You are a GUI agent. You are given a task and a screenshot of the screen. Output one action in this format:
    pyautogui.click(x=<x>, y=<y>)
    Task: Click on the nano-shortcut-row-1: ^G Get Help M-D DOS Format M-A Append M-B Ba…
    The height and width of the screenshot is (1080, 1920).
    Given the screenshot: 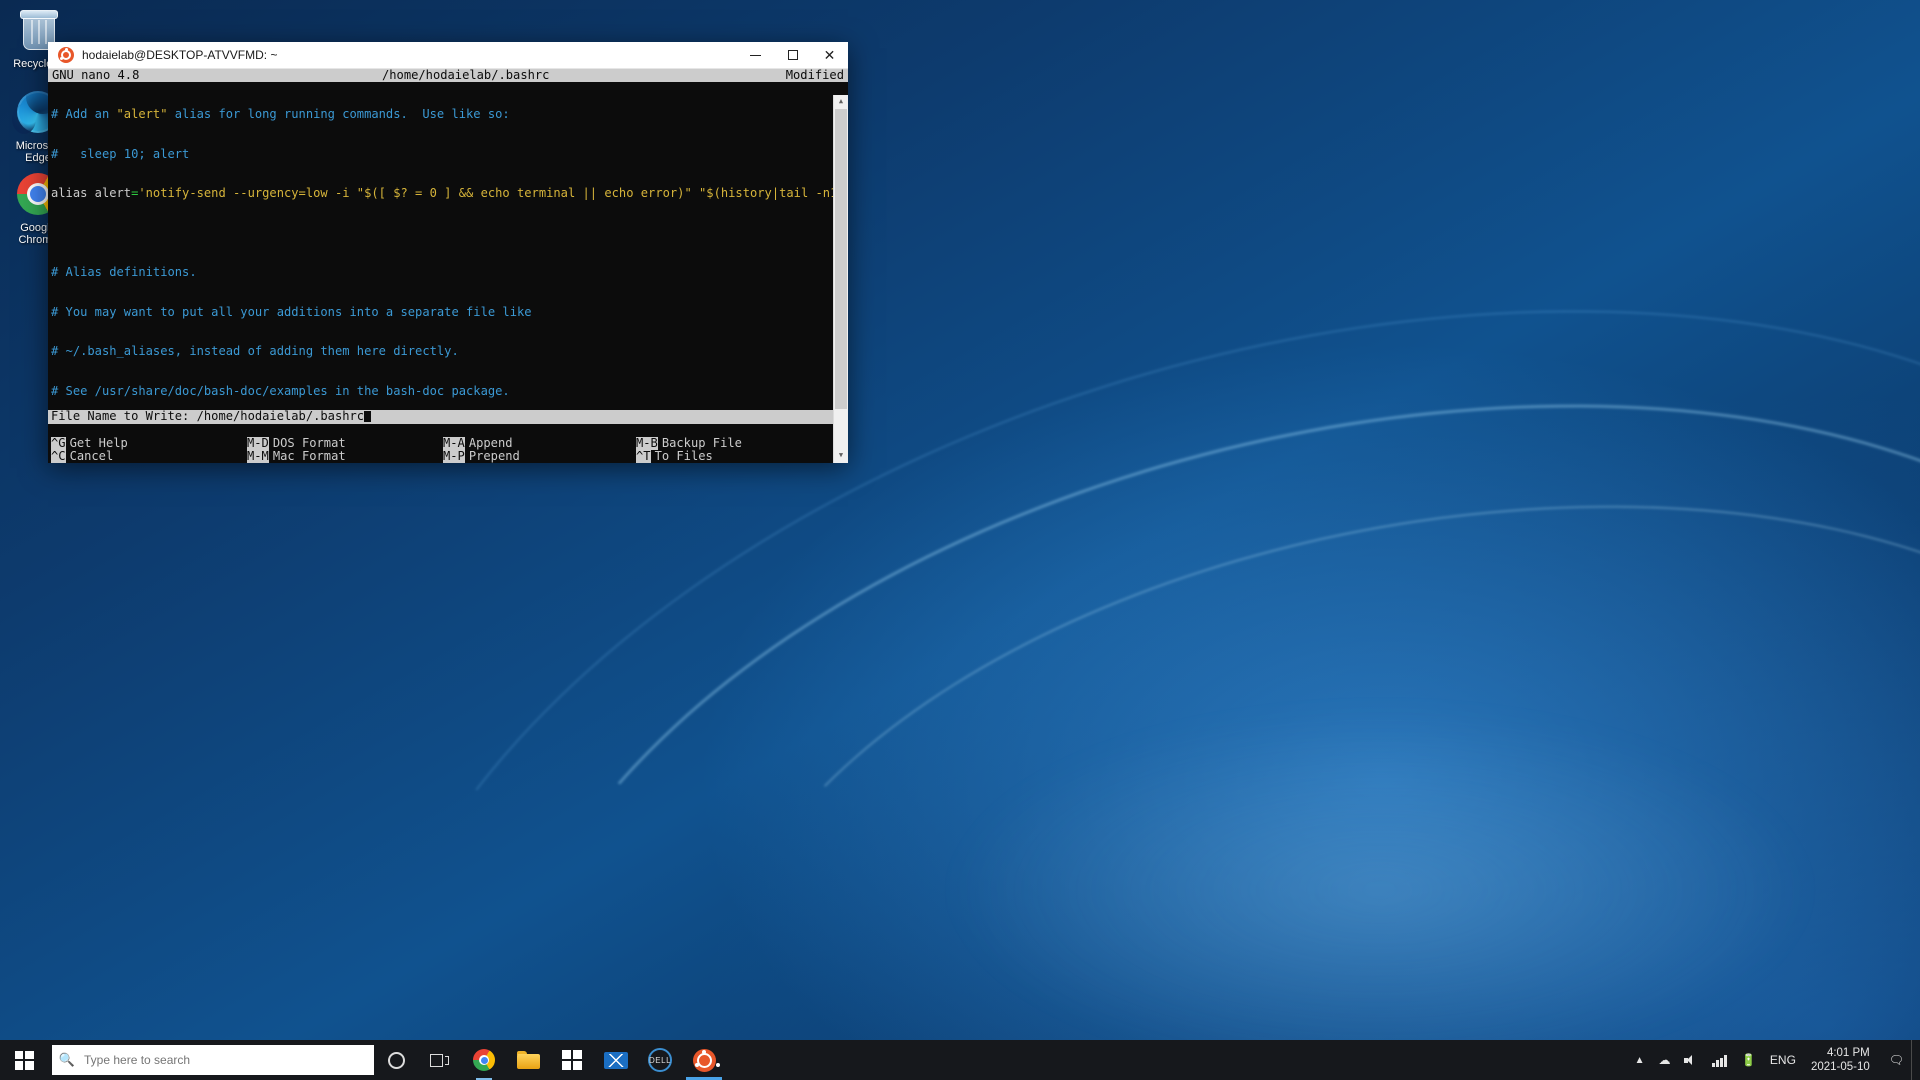 What is the action you would take?
    pyautogui.click(x=448, y=442)
    